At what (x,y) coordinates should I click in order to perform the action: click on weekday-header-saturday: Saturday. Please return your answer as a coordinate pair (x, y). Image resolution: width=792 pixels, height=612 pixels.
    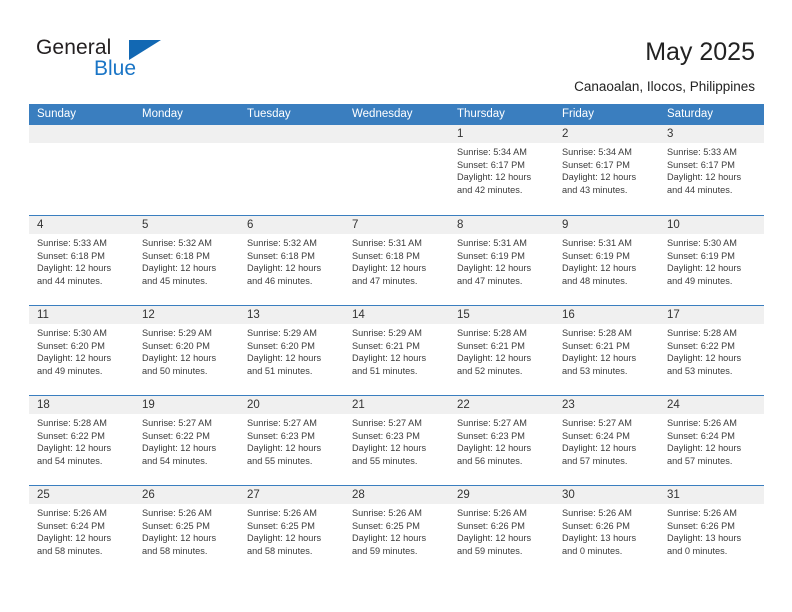
    Looking at the image, I should click on (690, 114).